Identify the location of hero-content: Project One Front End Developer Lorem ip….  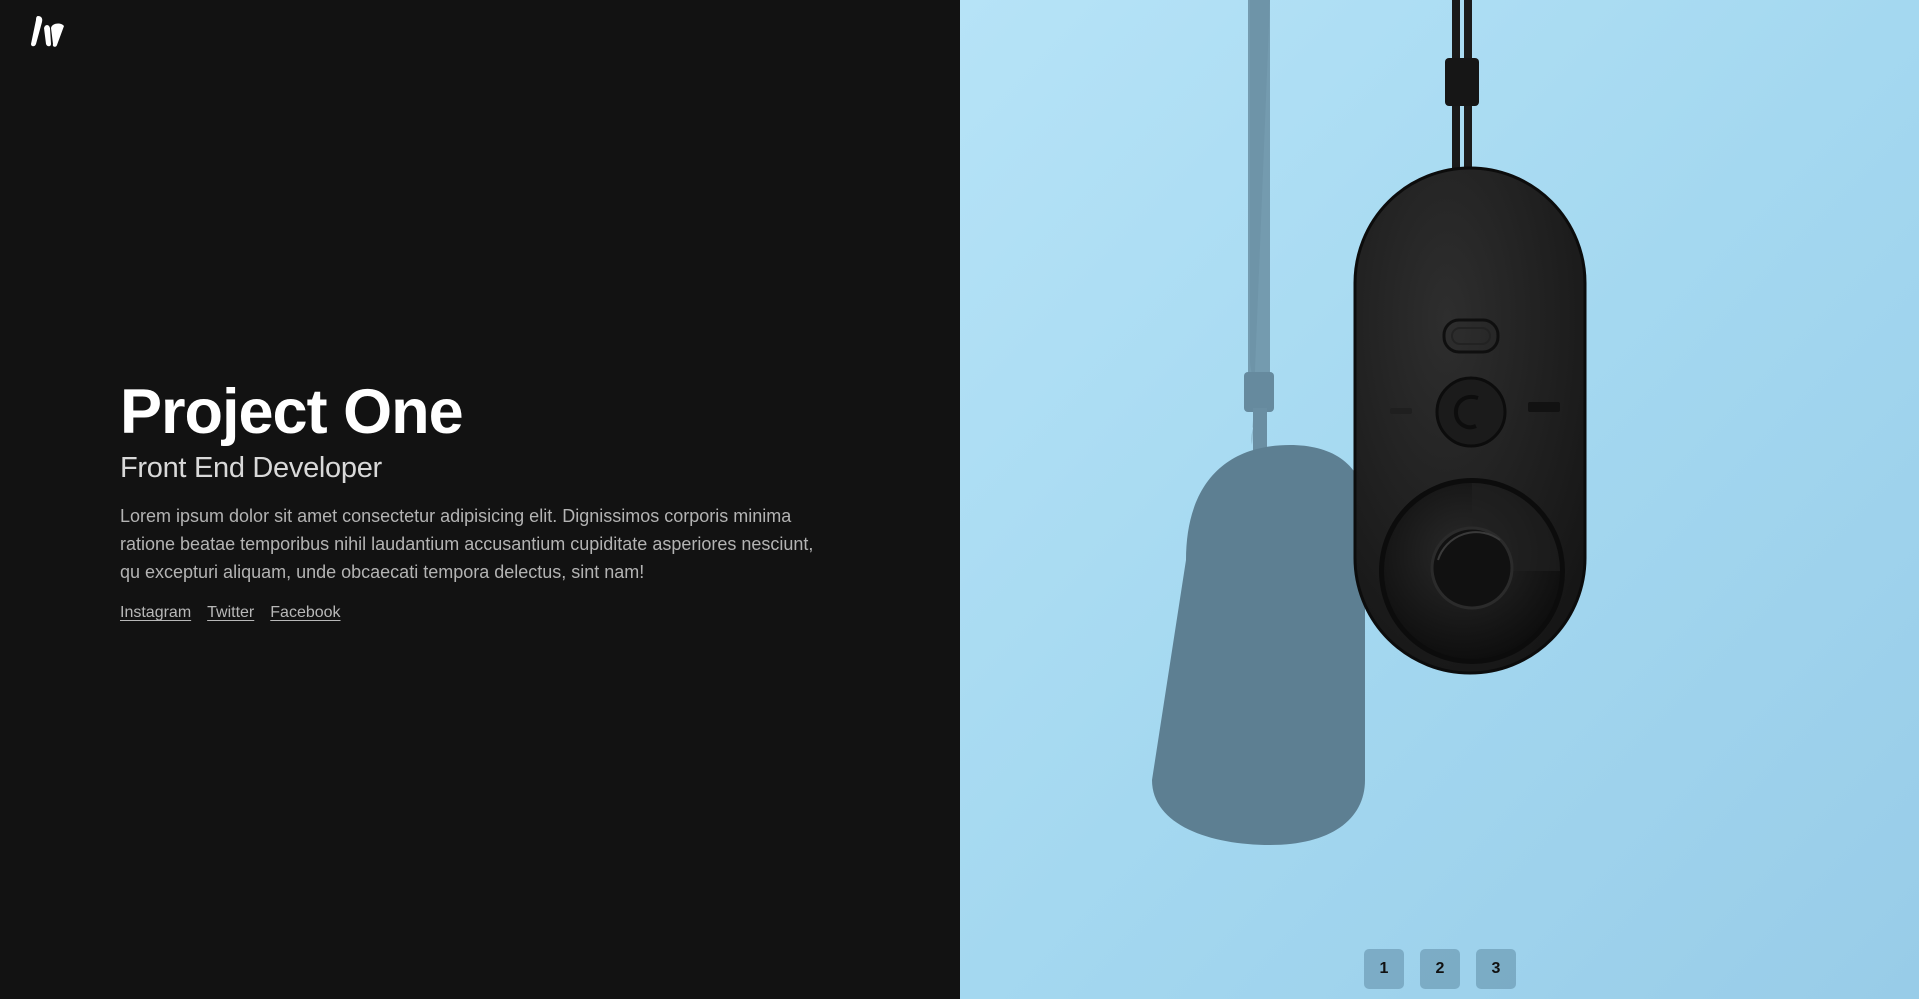
(480, 499).